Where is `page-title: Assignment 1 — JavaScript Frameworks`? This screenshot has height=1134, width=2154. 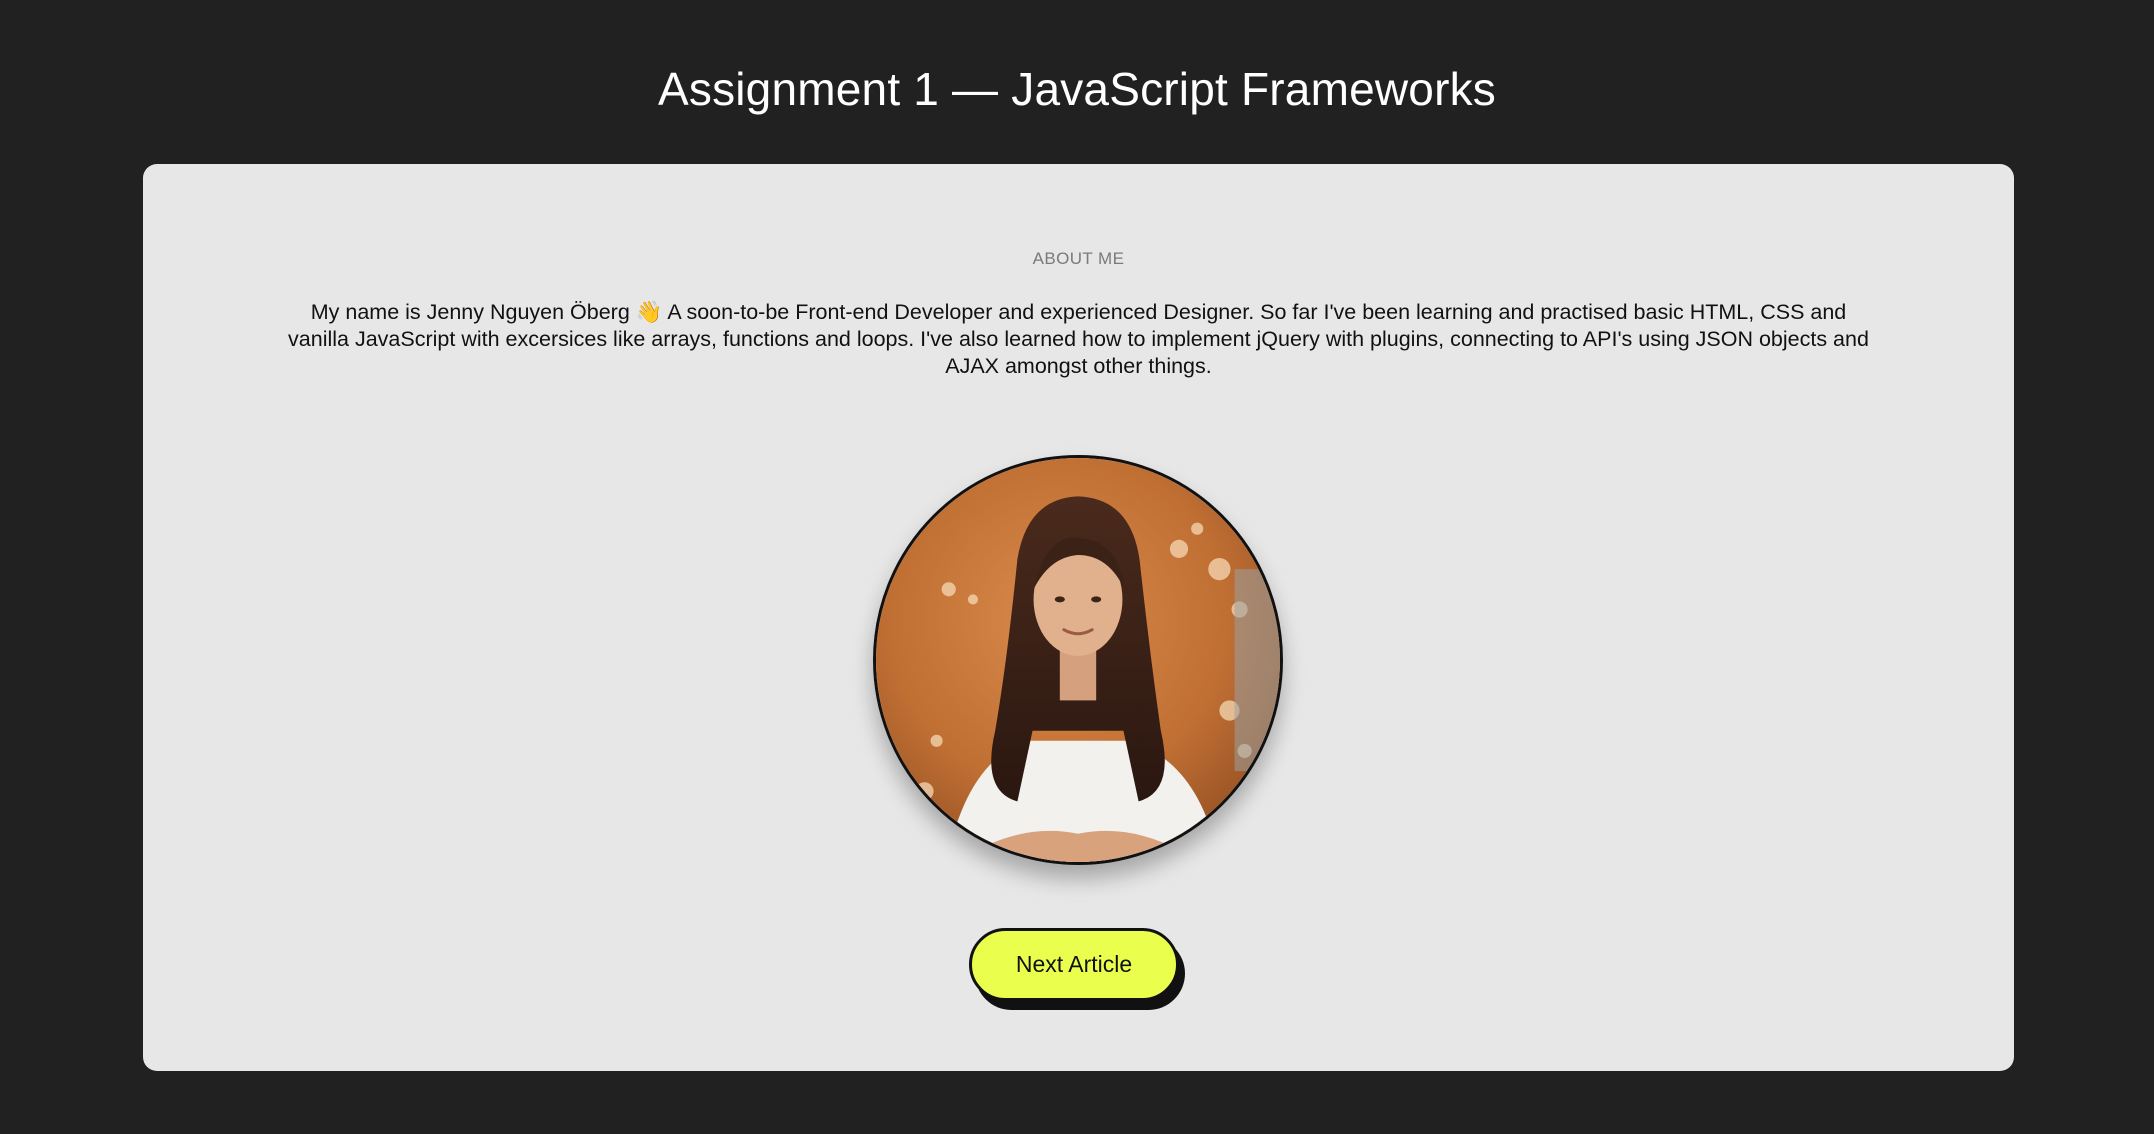 page-title: Assignment 1 — JavaScript Frameworks is located at coordinates (1076, 89).